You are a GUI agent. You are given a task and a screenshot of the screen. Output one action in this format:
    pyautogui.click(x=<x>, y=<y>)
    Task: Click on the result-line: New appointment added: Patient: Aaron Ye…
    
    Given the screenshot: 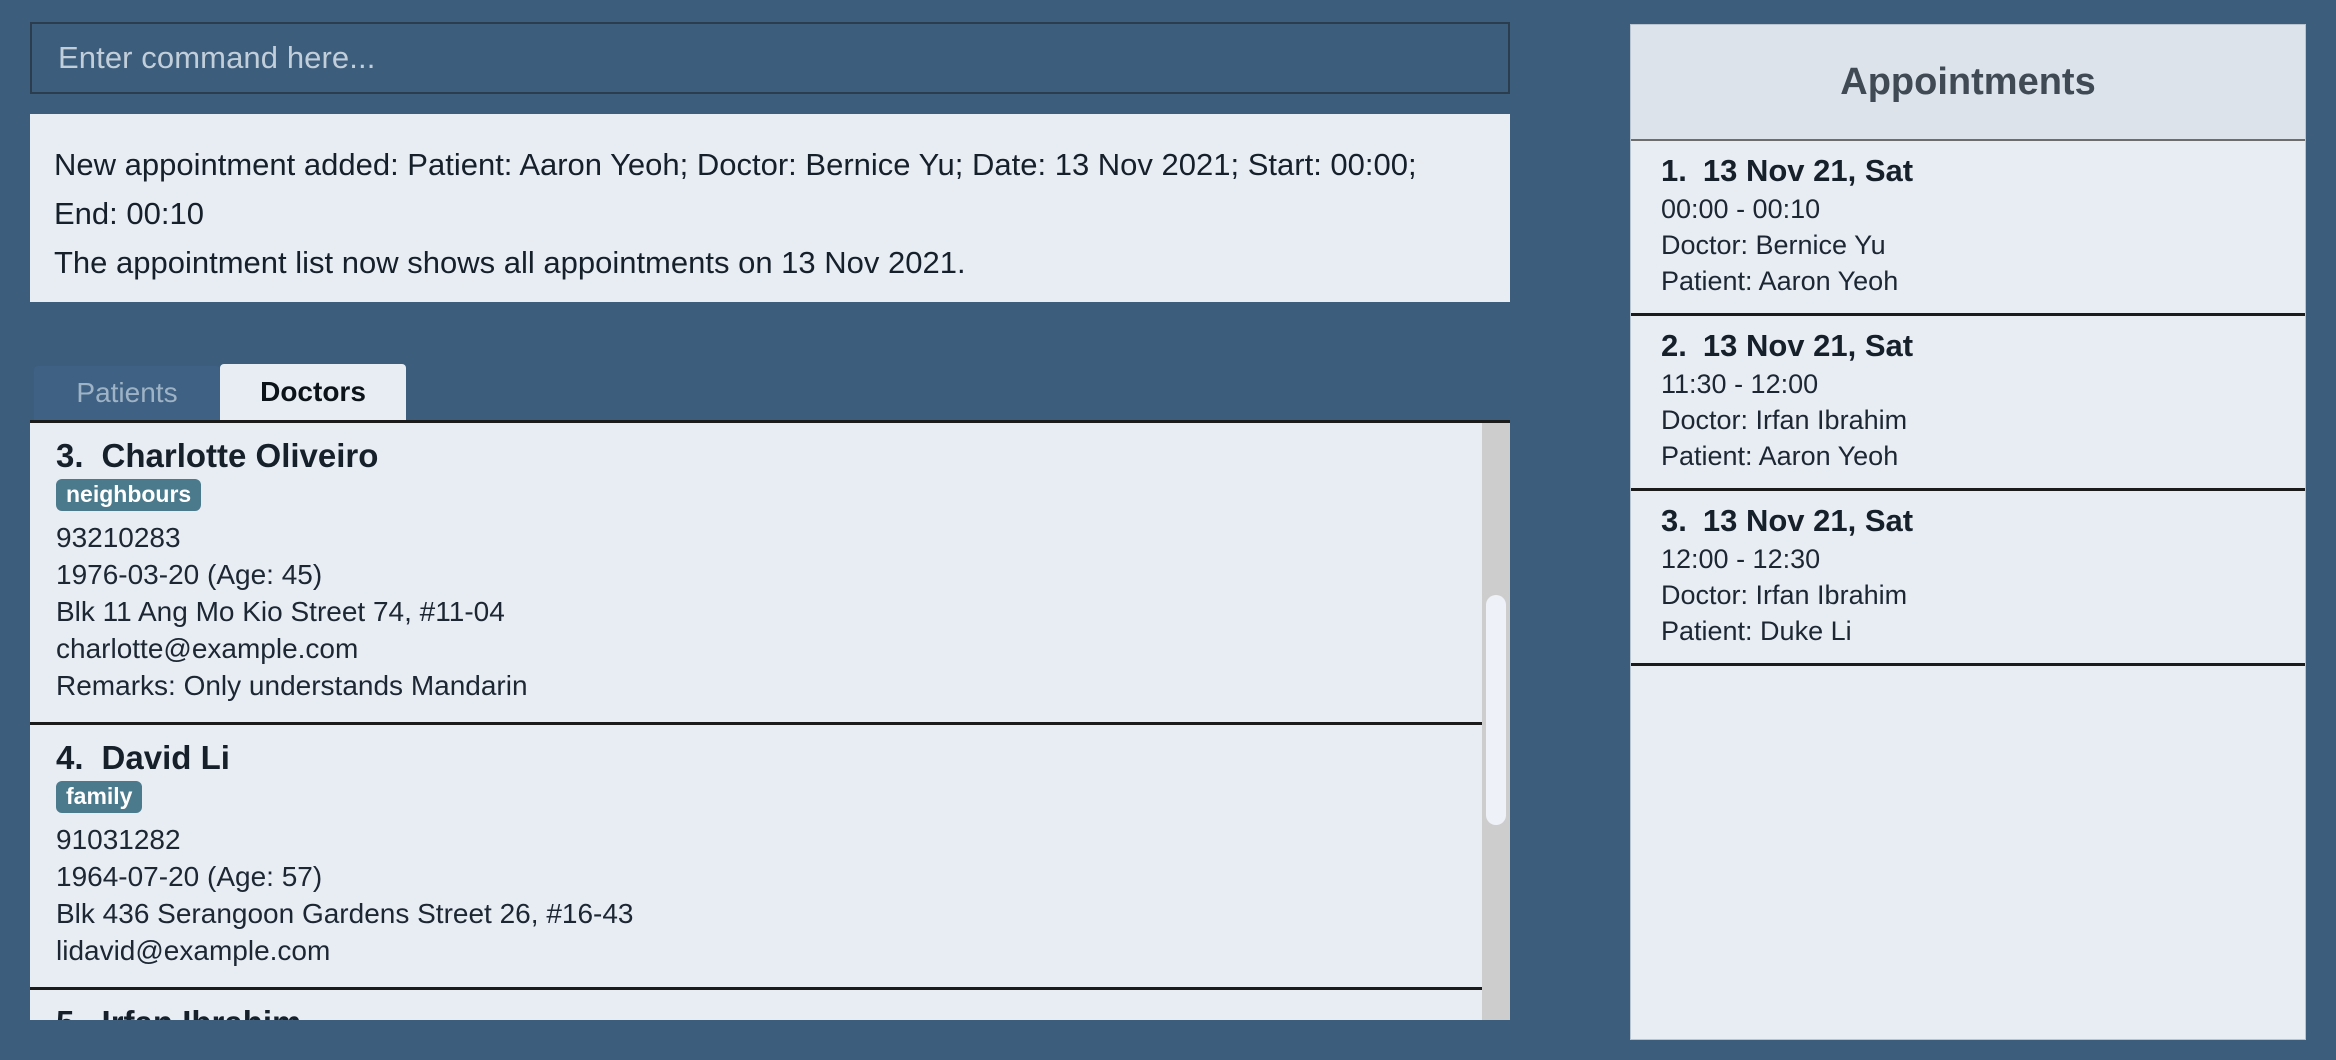 What is the action you would take?
    pyautogui.click(x=740, y=189)
    